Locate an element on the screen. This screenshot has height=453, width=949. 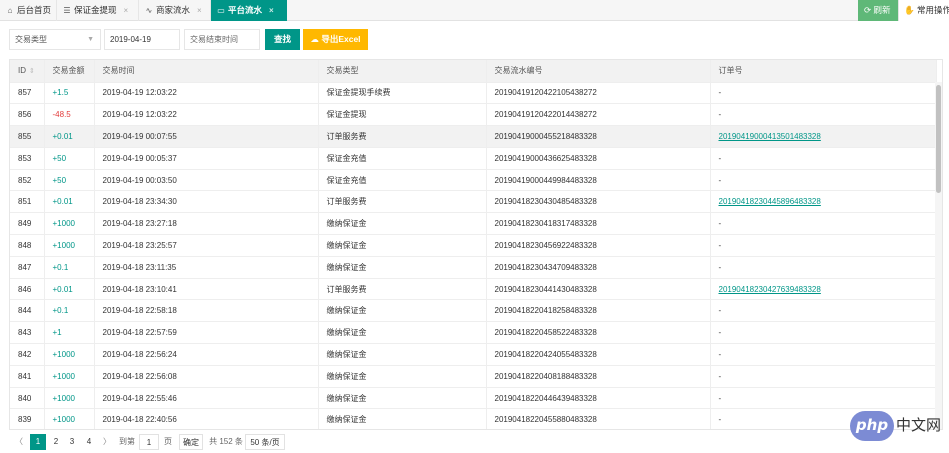
page-4-button: 4 is located at coordinates (89, 442).